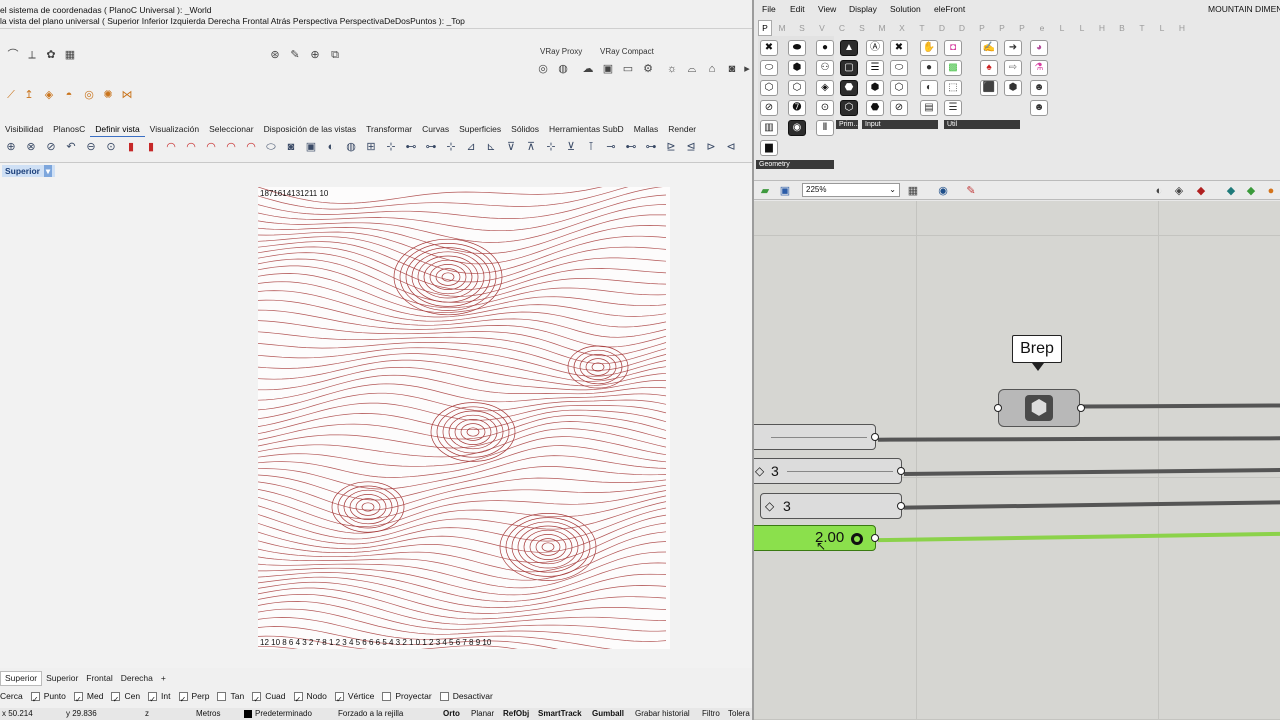 This screenshot has height=720, width=1280. What do you see at coordinates (1201, 191) in the screenshot?
I see `preview-shaded-icon: ◆` at bounding box center [1201, 191].